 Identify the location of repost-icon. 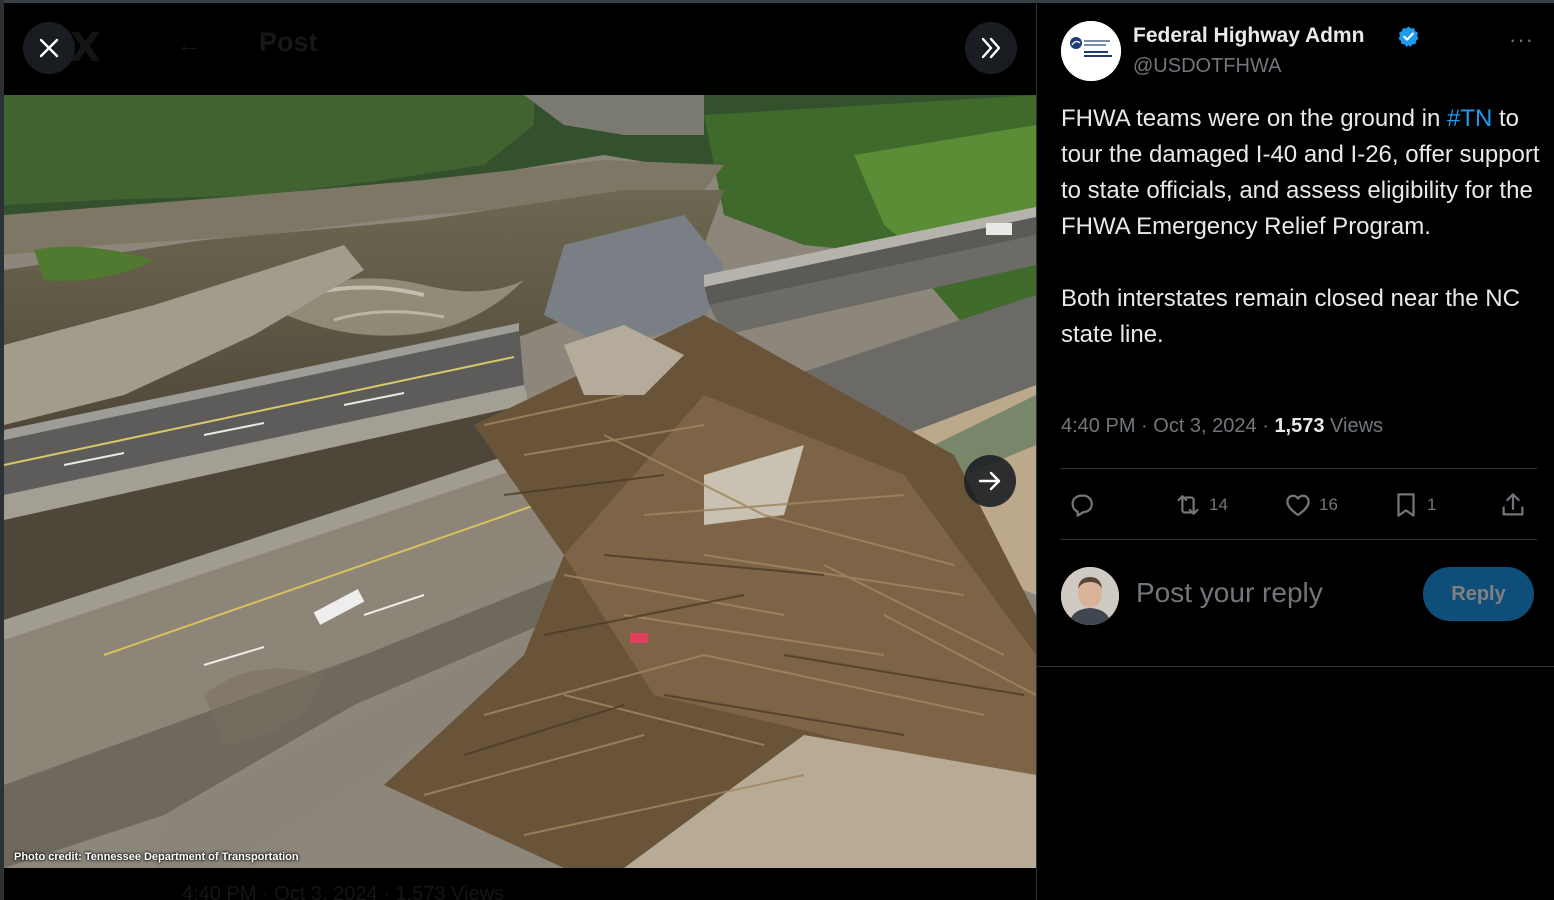
(1188, 505).